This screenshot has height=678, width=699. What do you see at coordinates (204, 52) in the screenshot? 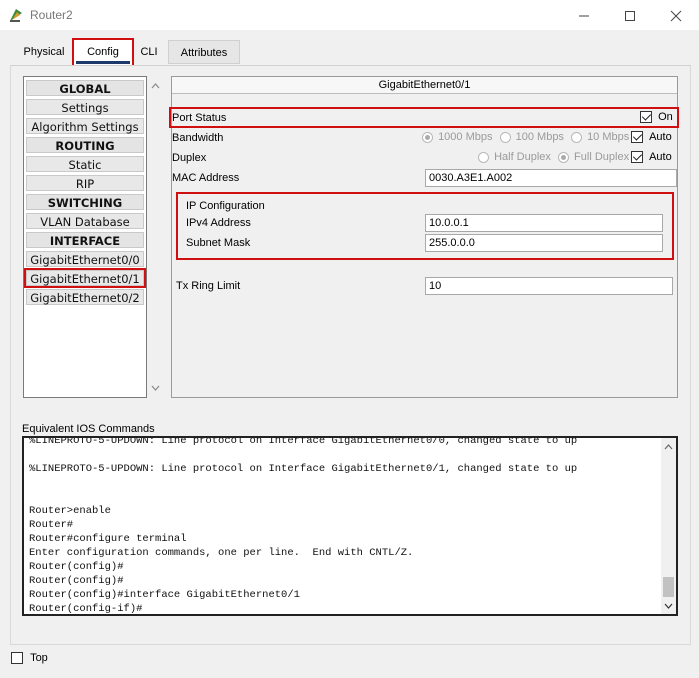
I see `tab-attributes: Attributes` at bounding box center [204, 52].